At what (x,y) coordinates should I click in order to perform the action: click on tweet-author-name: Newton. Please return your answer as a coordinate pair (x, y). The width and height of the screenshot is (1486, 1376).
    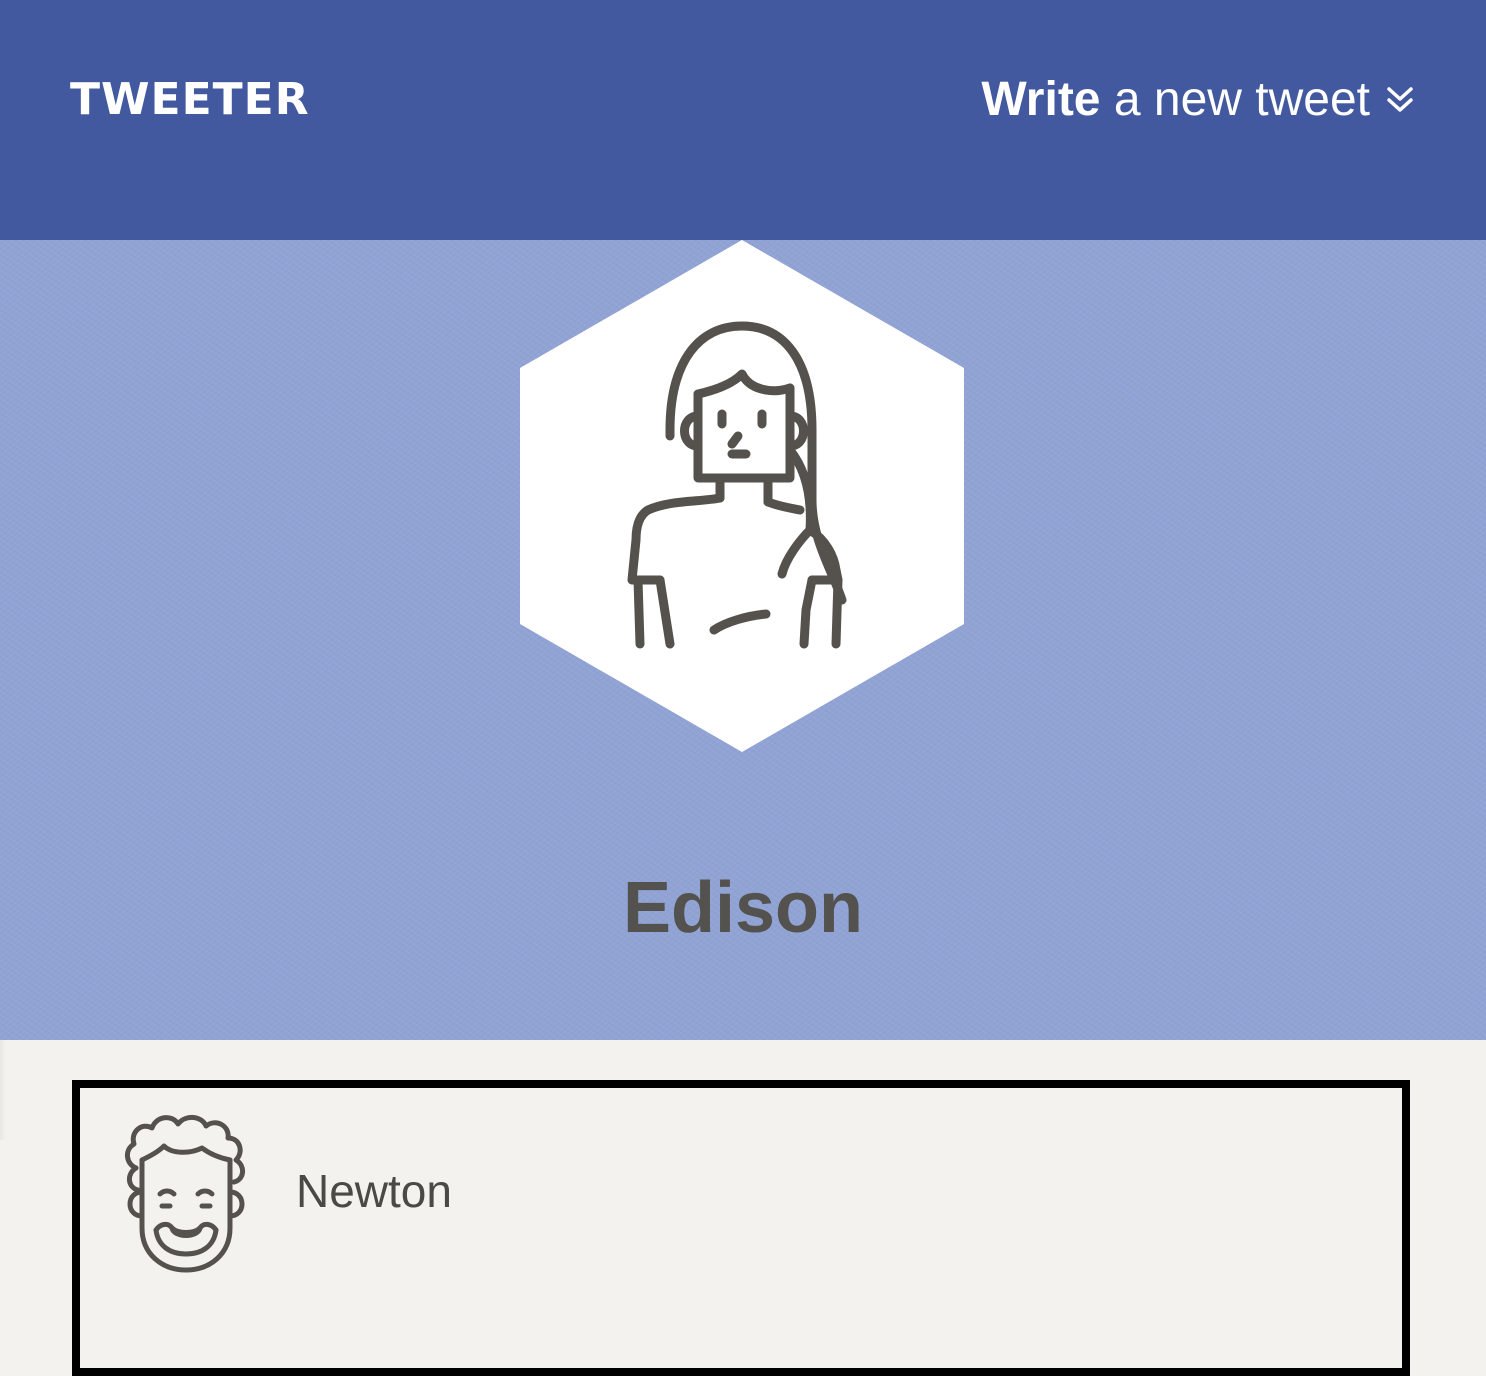
    Looking at the image, I should click on (374, 1191).